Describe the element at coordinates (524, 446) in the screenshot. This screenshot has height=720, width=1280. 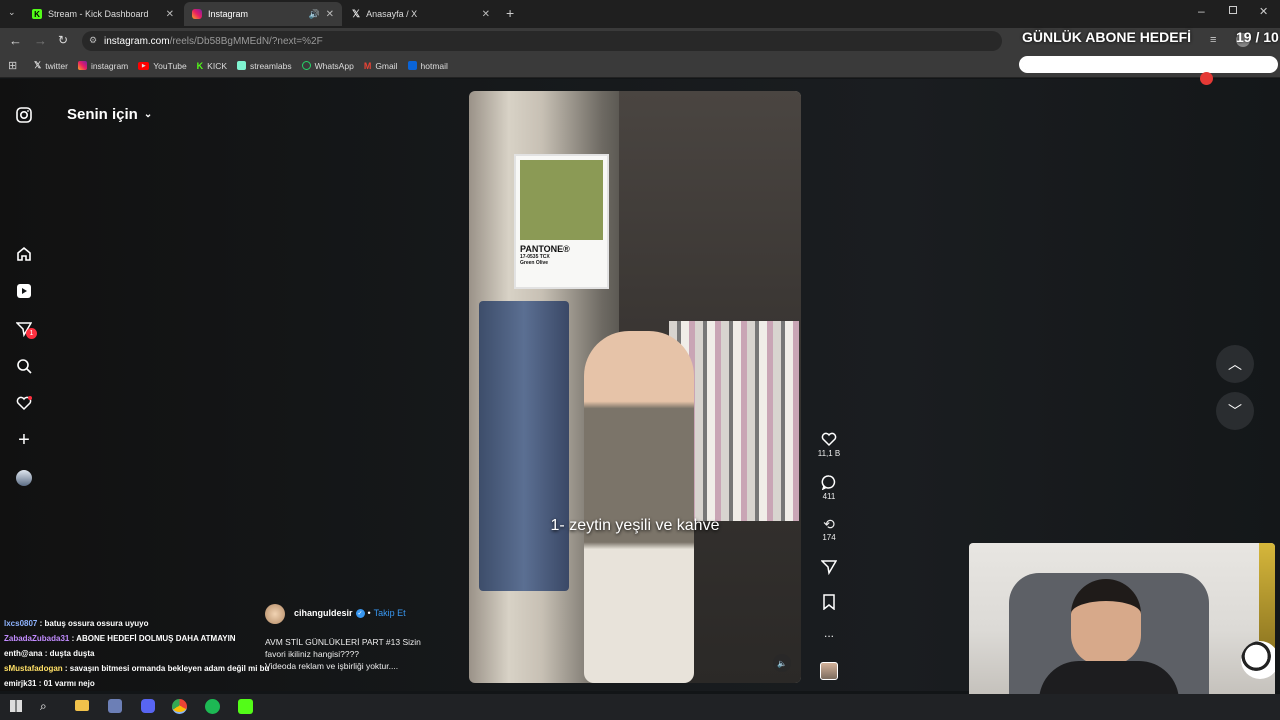
I see `jeans-rack` at that location.